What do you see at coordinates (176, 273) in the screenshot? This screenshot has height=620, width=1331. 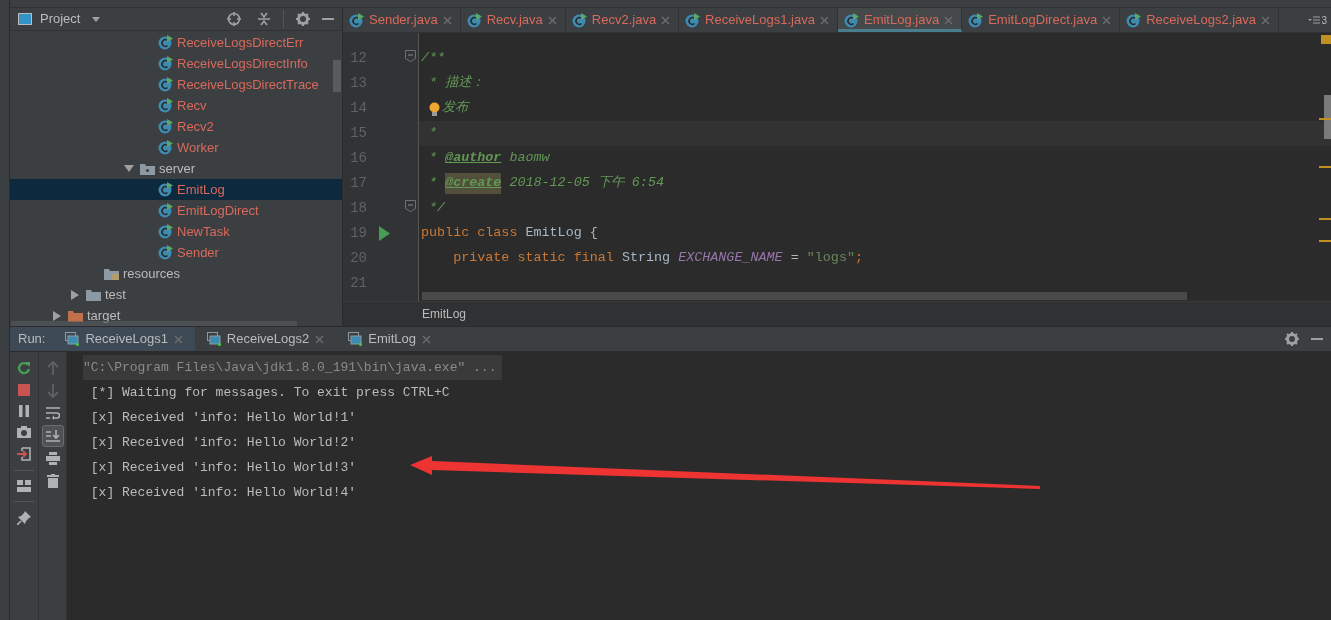 I see `tree-item: resources` at bounding box center [176, 273].